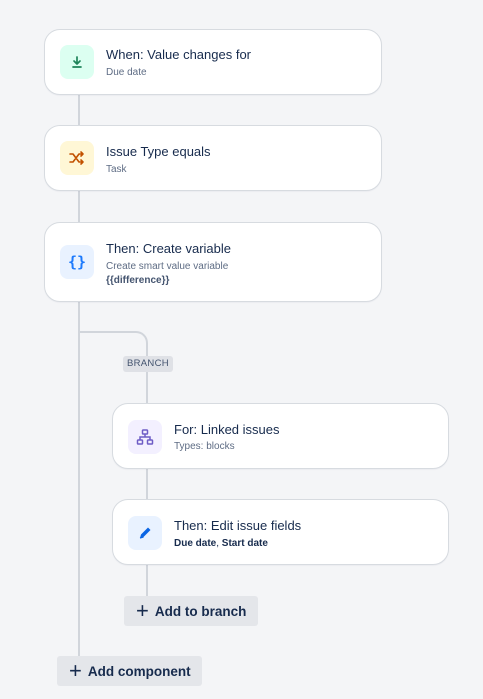  I want to click on pencil-icon, so click(145, 533).